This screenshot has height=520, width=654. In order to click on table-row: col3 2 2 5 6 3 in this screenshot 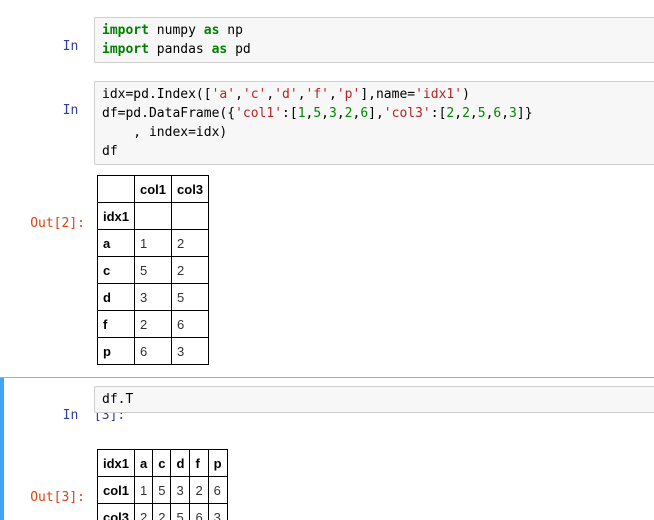, I will do `click(162, 511)`.